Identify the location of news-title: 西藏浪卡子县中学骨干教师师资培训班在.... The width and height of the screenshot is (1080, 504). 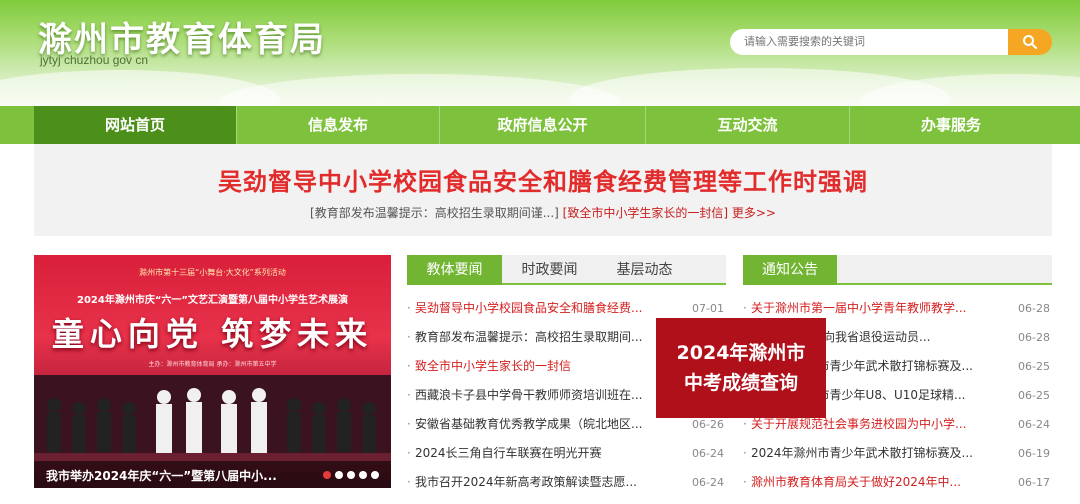
(529, 395).